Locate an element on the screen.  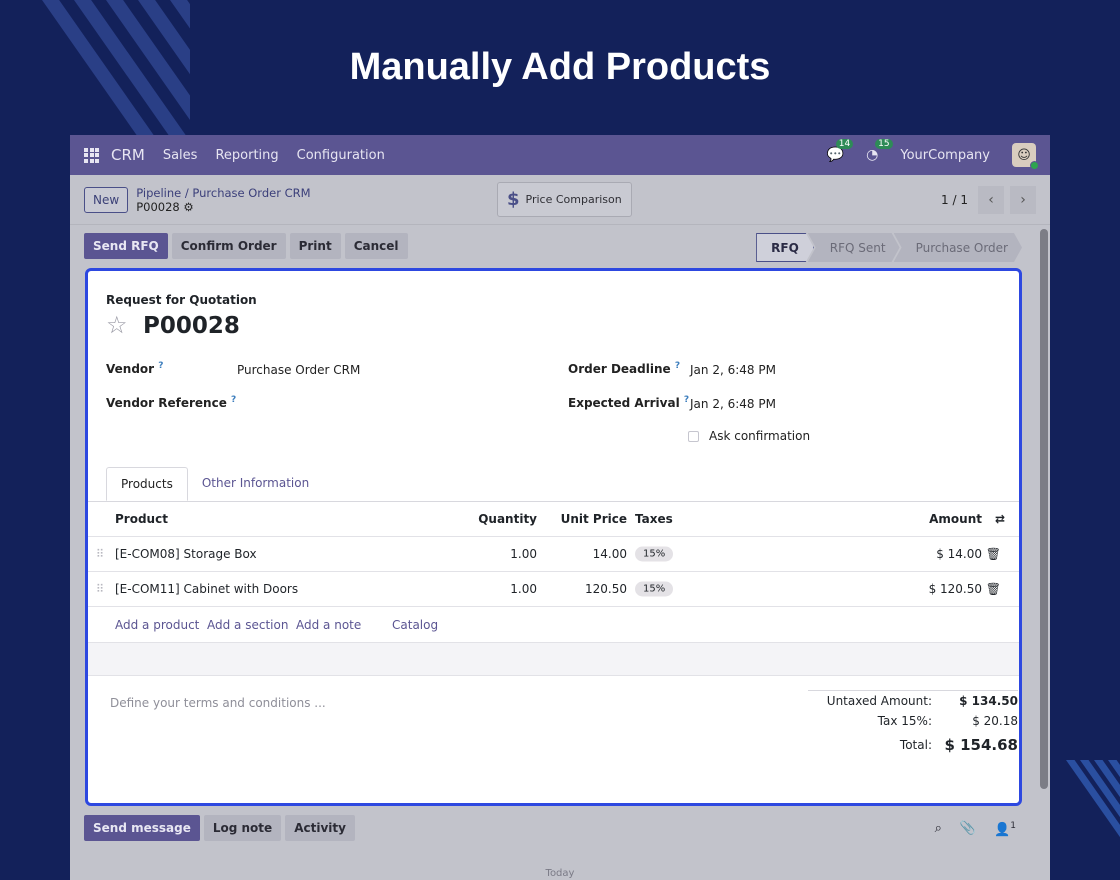
line-amount: $ 14.00 is located at coordinates (959, 554).